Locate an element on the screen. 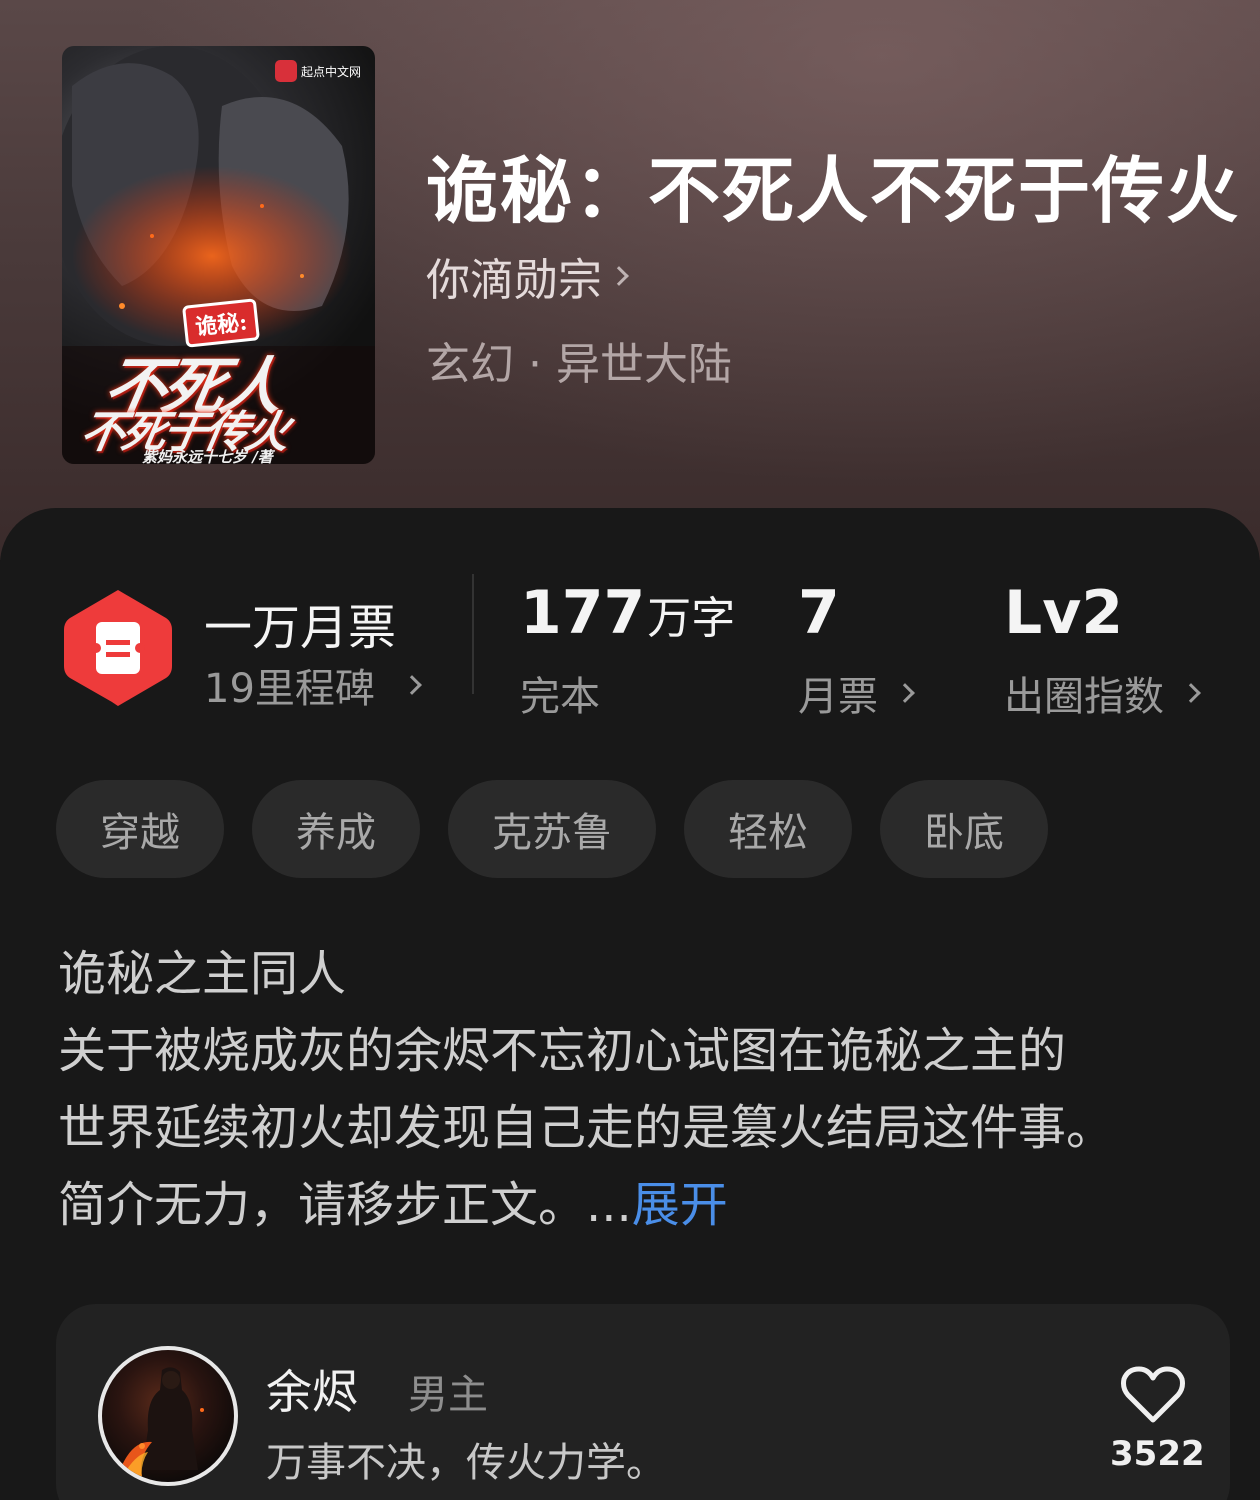  monthly-ticket-icon is located at coordinates (118, 648).